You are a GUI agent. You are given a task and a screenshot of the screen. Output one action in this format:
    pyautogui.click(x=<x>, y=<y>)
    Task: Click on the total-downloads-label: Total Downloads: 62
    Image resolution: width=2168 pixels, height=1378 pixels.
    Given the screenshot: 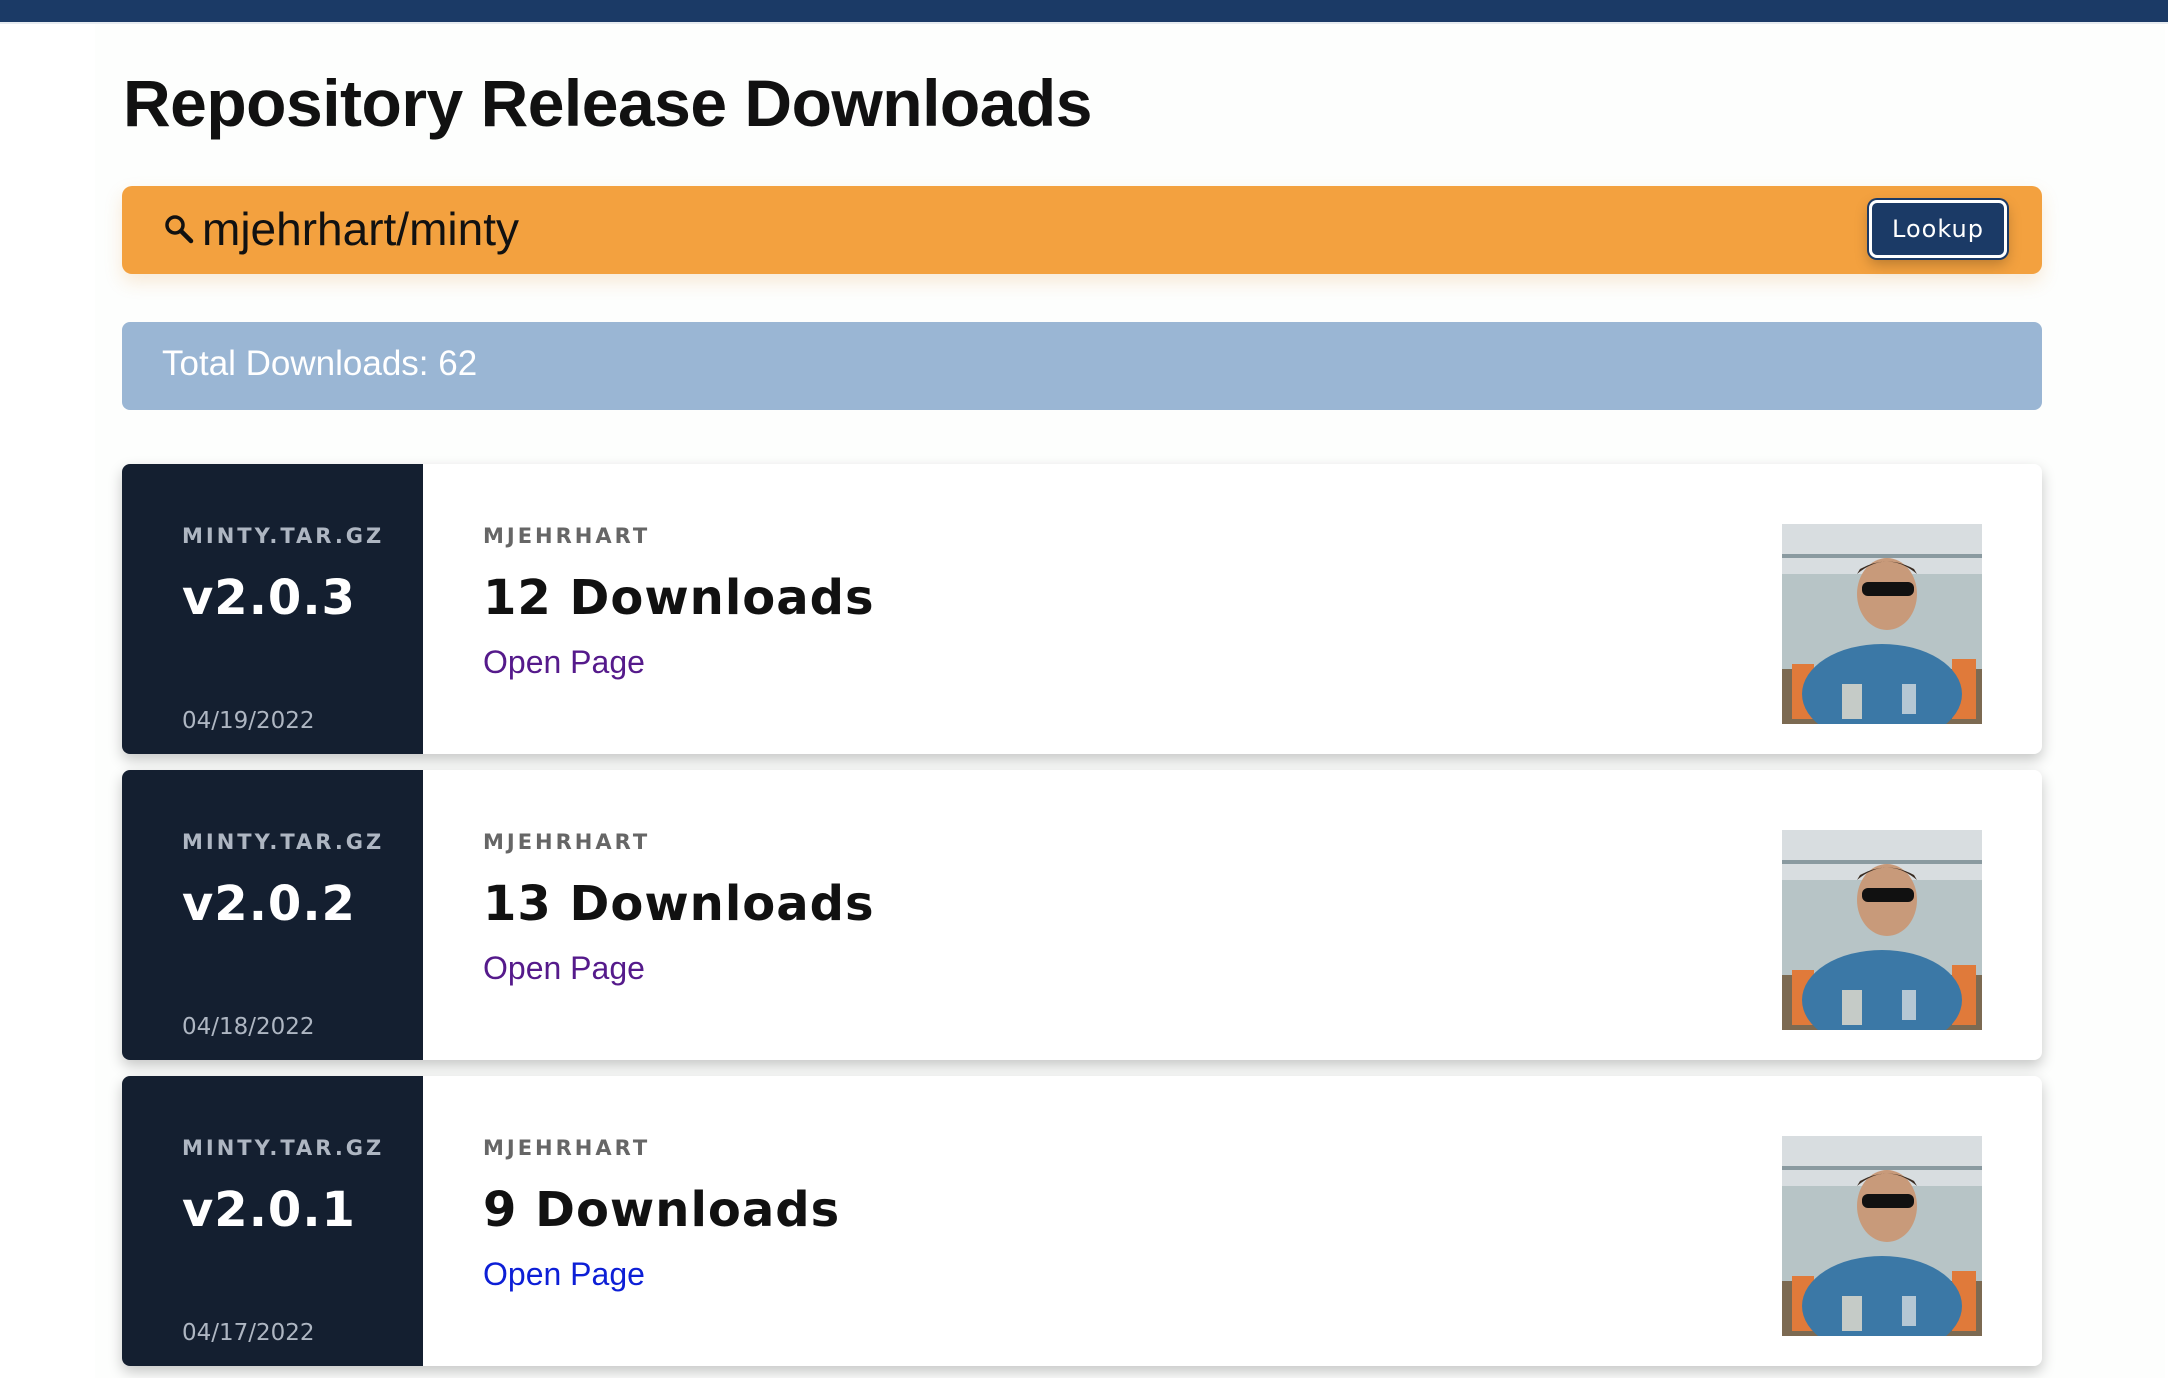 What is the action you would take?
    pyautogui.click(x=320, y=363)
    